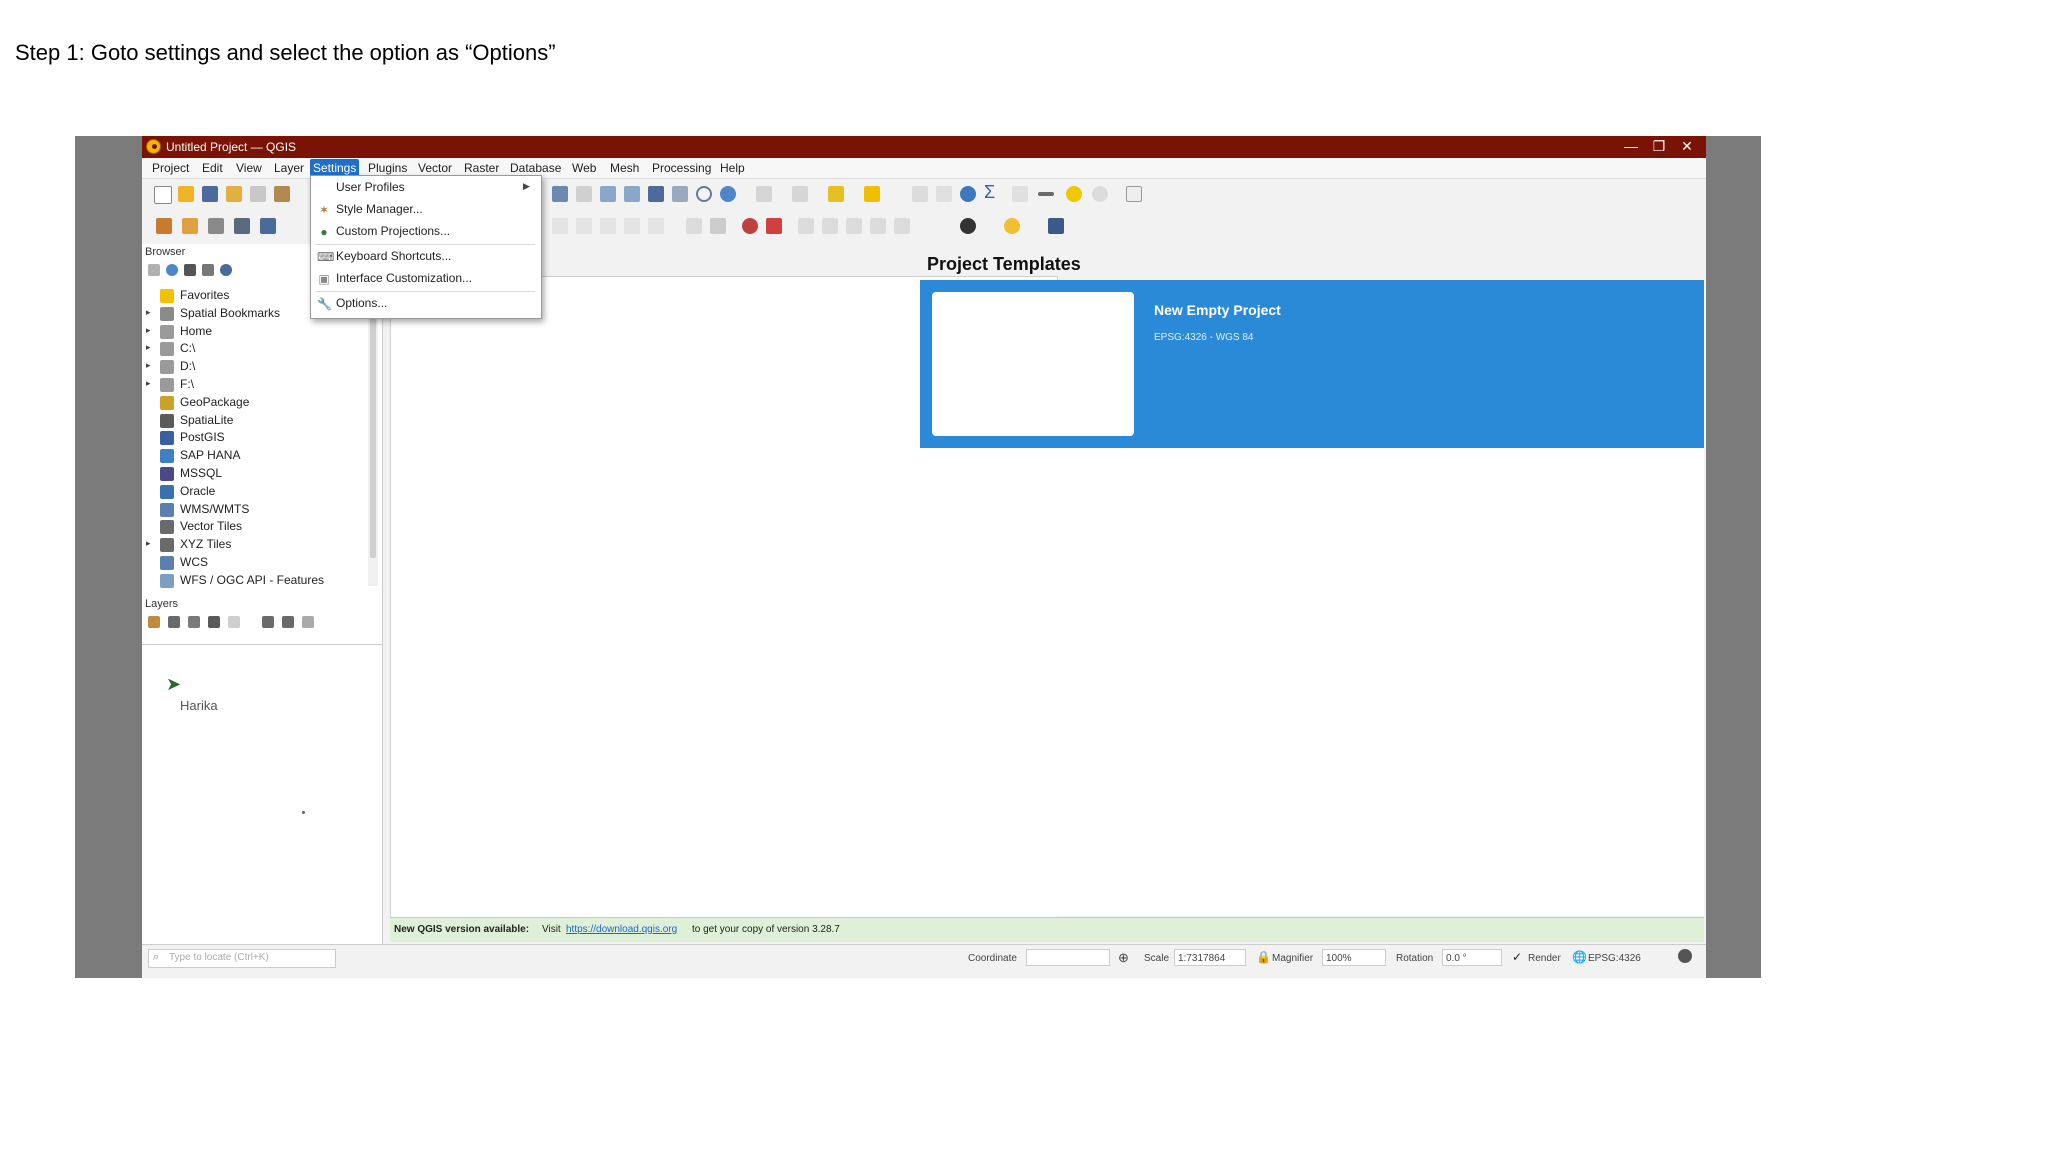 Image resolution: width=2048 pixels, height=1152 pixels. What do you see at coordinates (174, 622) in the screenshot?
I see `add-group-icon` at bounding box center [174, 622].